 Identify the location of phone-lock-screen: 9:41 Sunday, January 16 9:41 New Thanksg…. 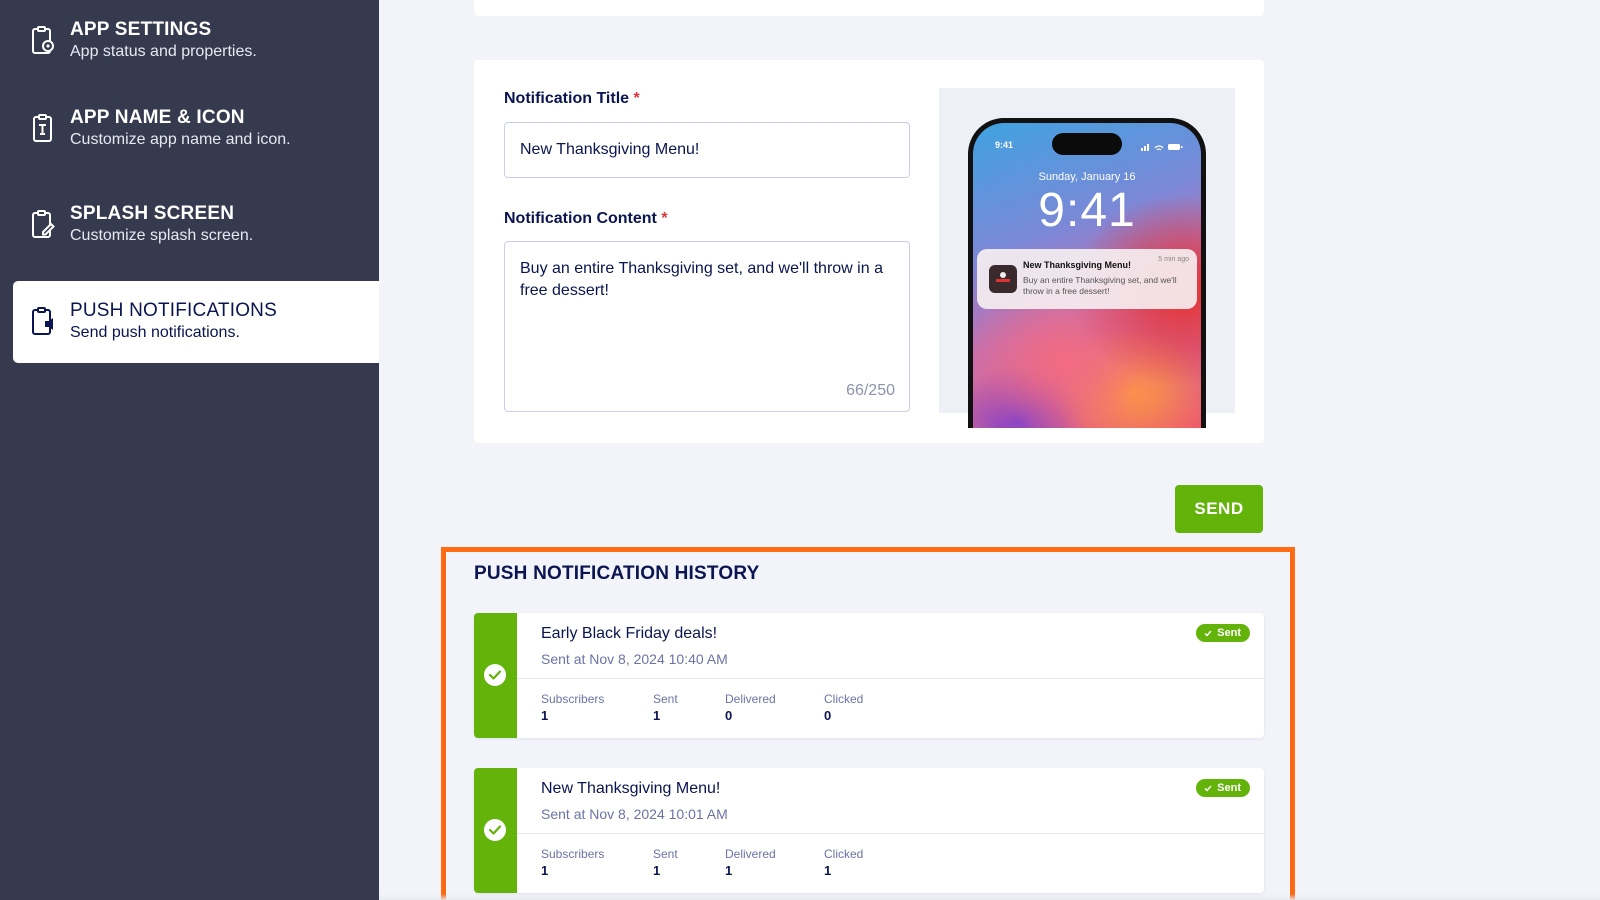
(1087, 275).